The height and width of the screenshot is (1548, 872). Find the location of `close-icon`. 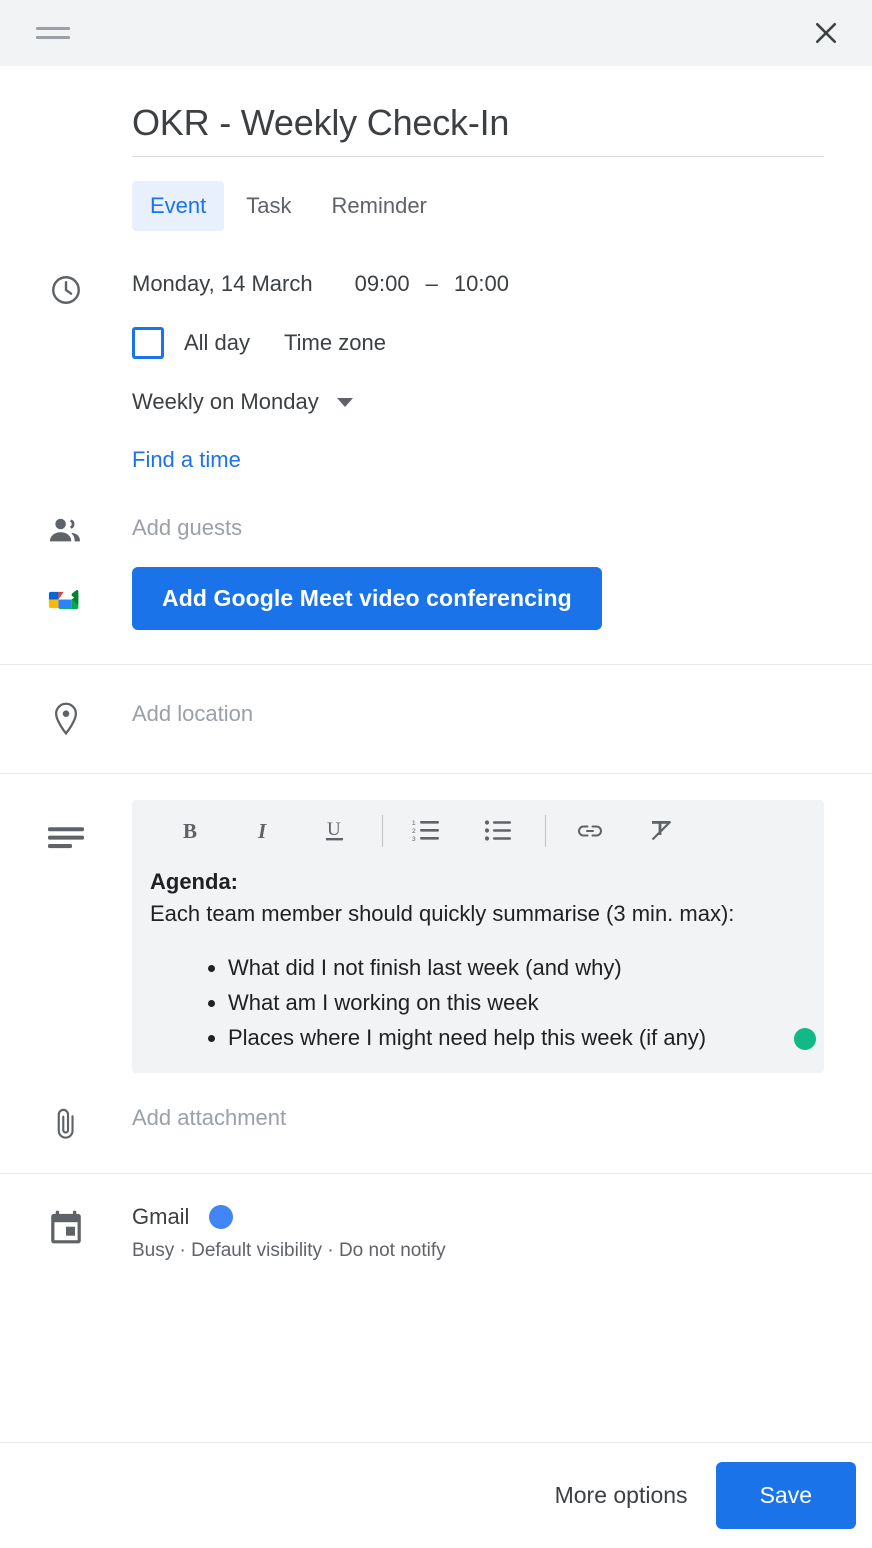

close-icon is located at coordinates (826, 33).